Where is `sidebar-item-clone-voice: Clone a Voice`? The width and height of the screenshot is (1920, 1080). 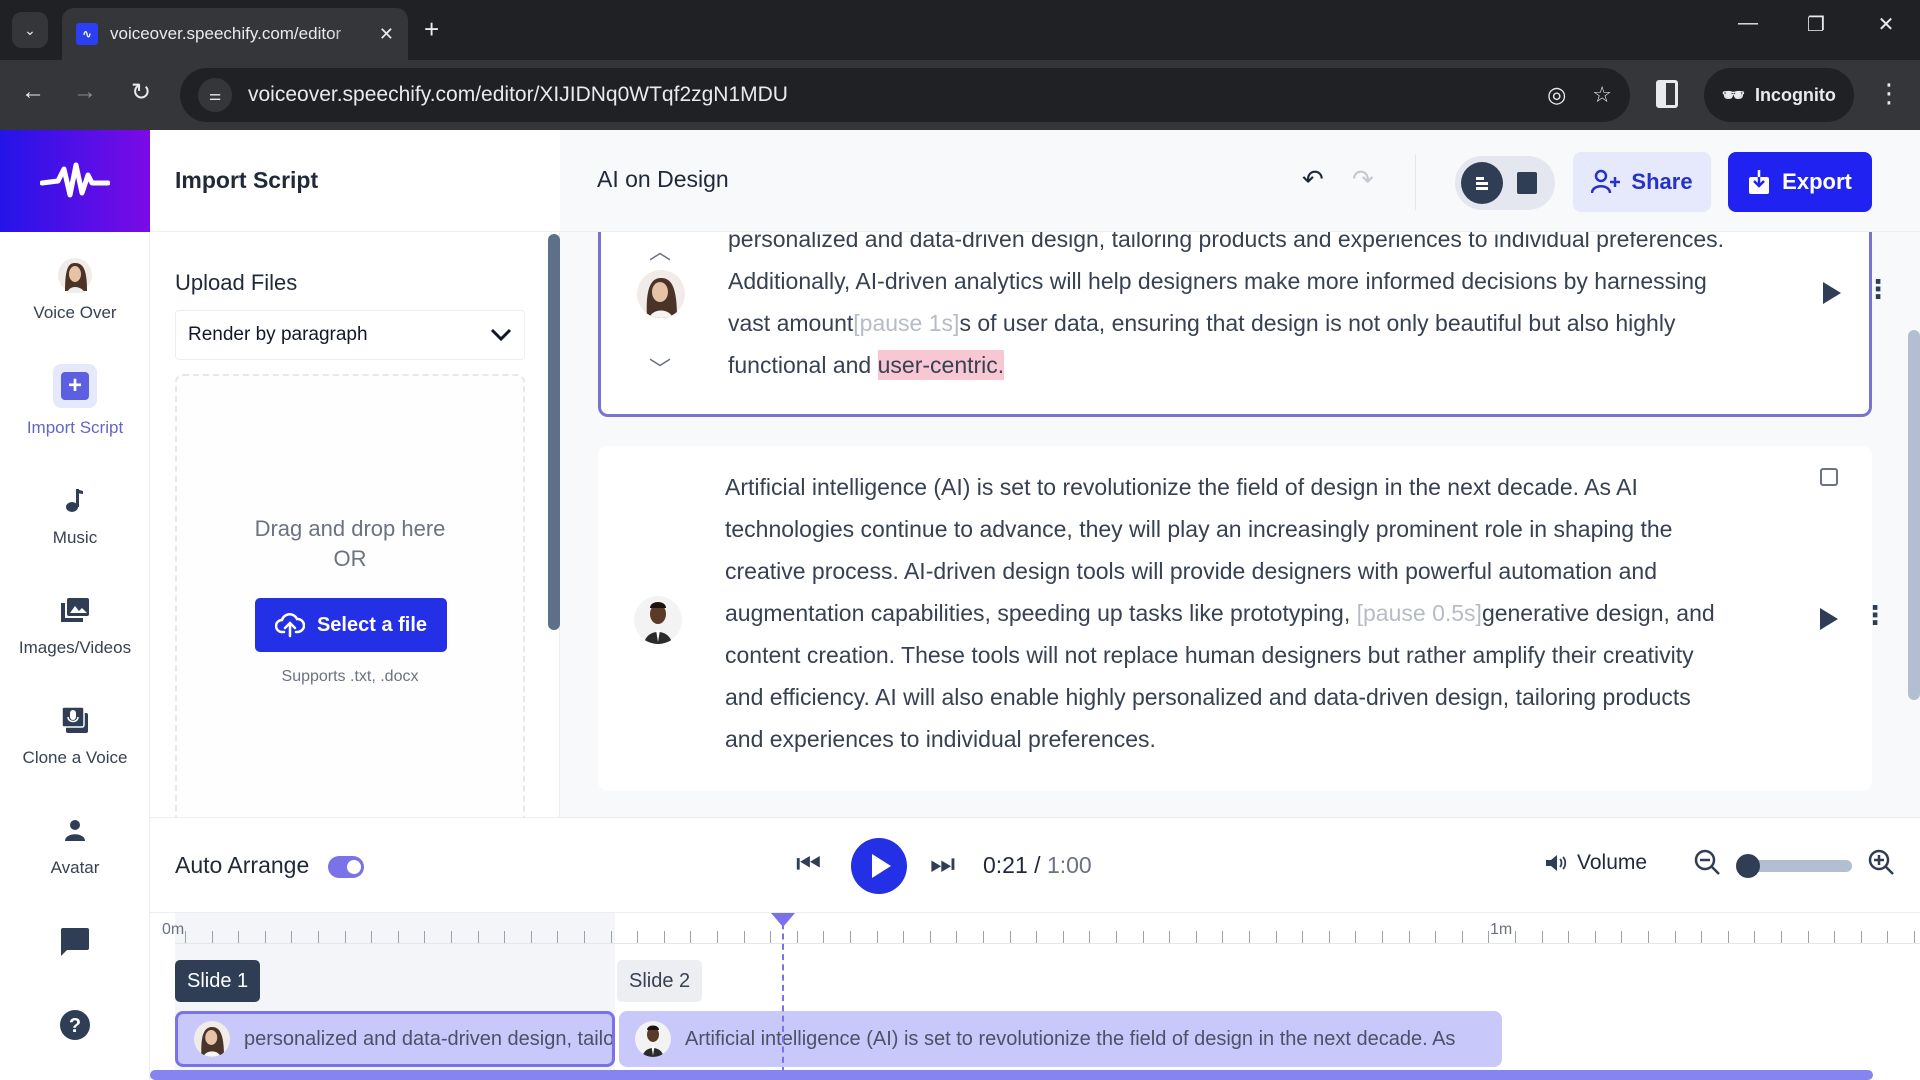
sidebar-item-clone-voice: Clone a Voice is located at coordinates (75, 735).